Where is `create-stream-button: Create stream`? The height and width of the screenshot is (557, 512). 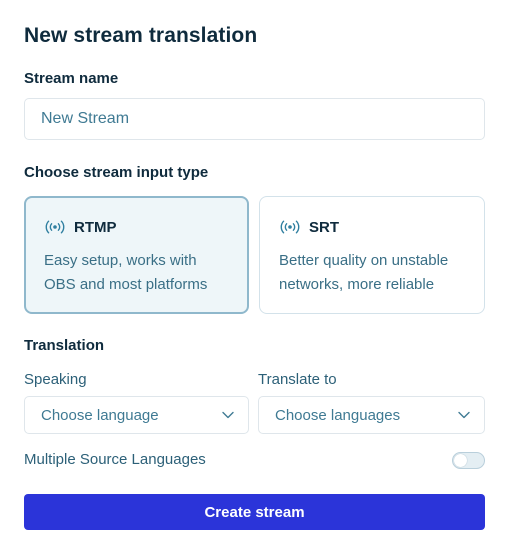 create-stream-button: Create stream is located at coordinates (254, 512).